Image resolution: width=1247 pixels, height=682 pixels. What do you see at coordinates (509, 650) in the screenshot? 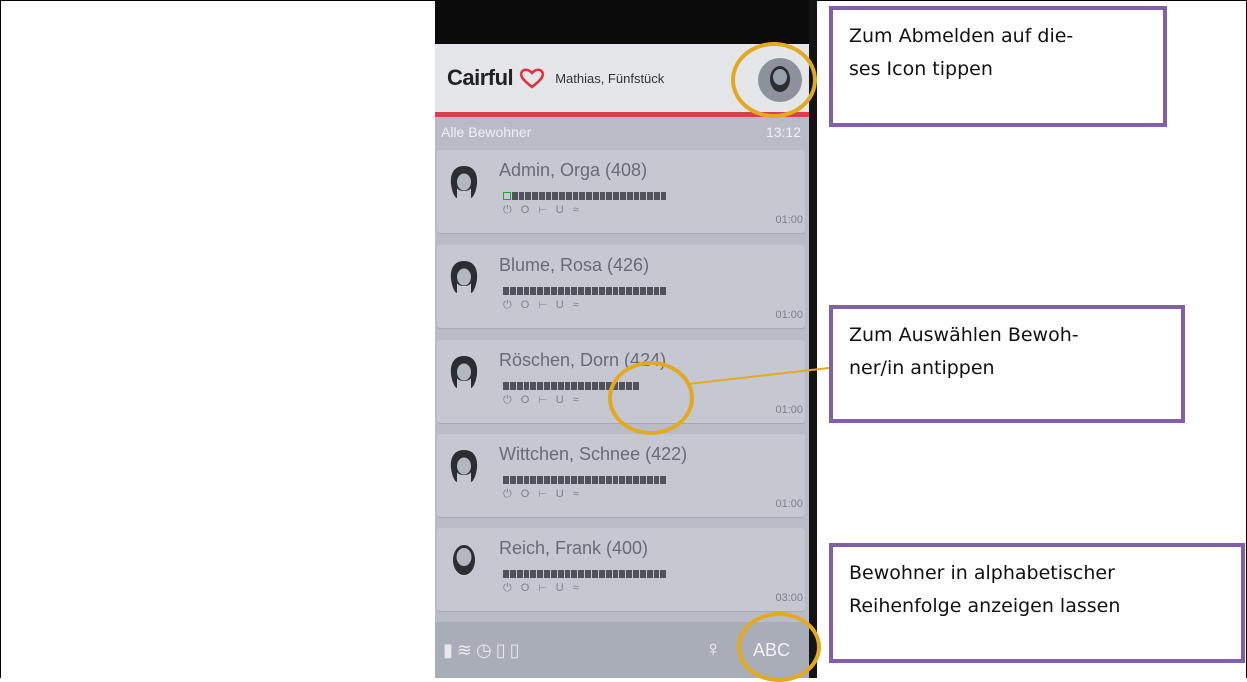
I see `signal-icon: ▯▯` at bounding box center [509, 650].